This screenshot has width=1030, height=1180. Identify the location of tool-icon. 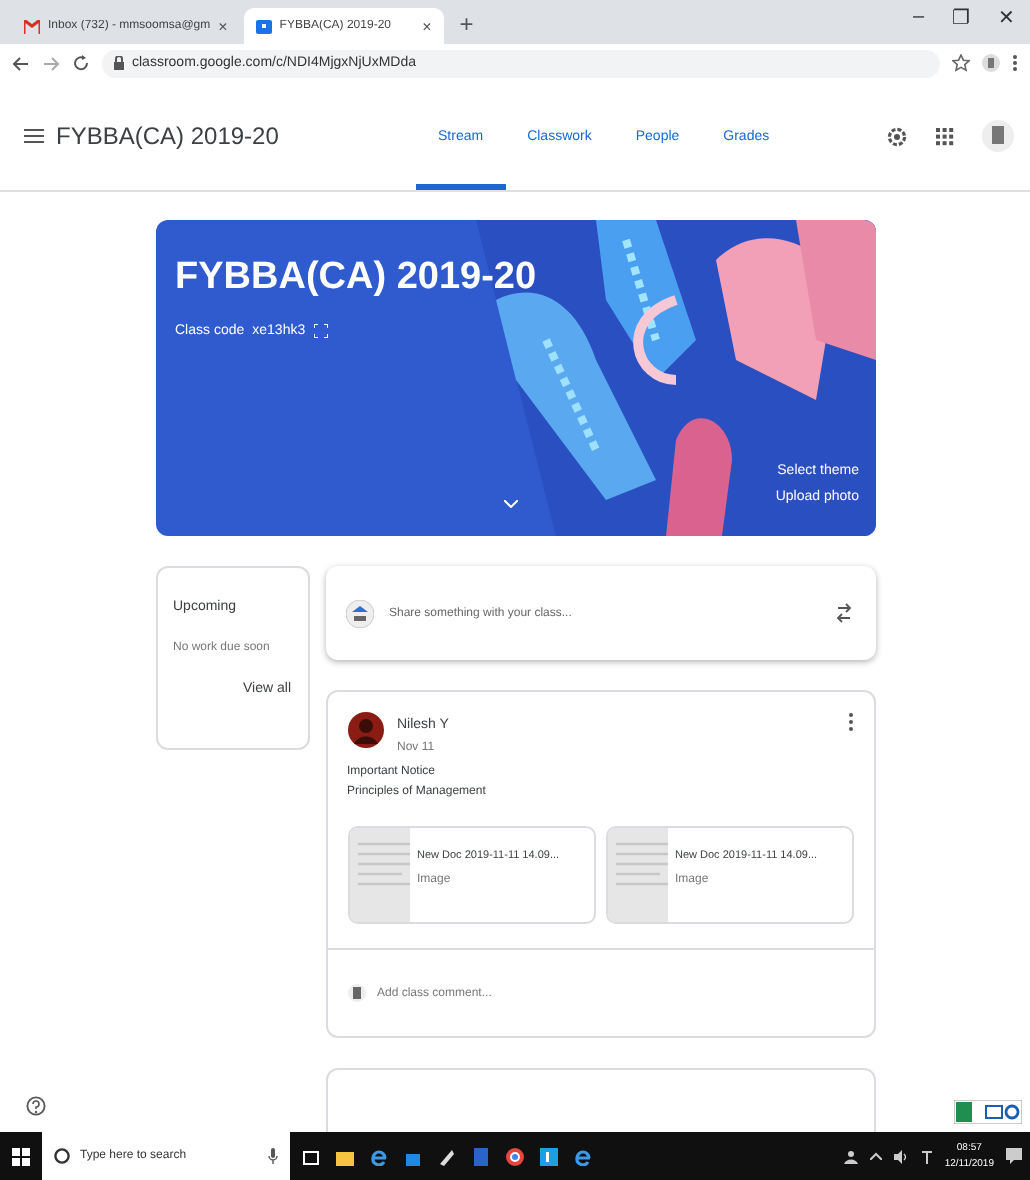
(447, 1156).